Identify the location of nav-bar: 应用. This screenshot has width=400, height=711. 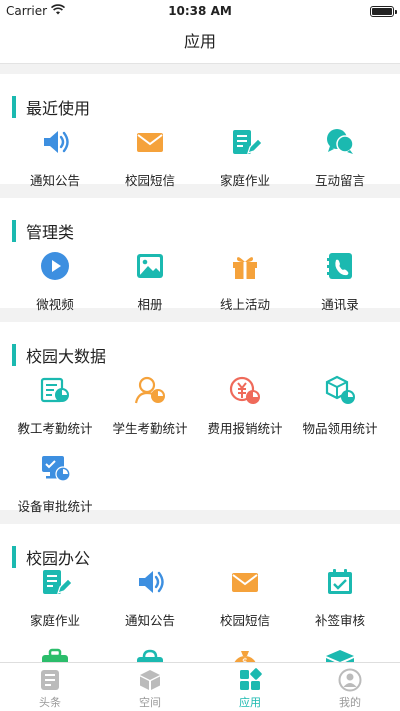
(200, 43).